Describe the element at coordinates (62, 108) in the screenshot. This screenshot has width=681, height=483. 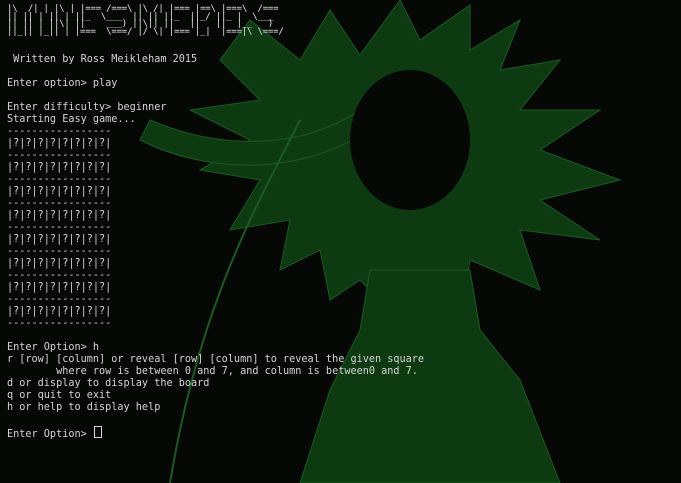
I see `prompt: Enter difficulty>` at that location.